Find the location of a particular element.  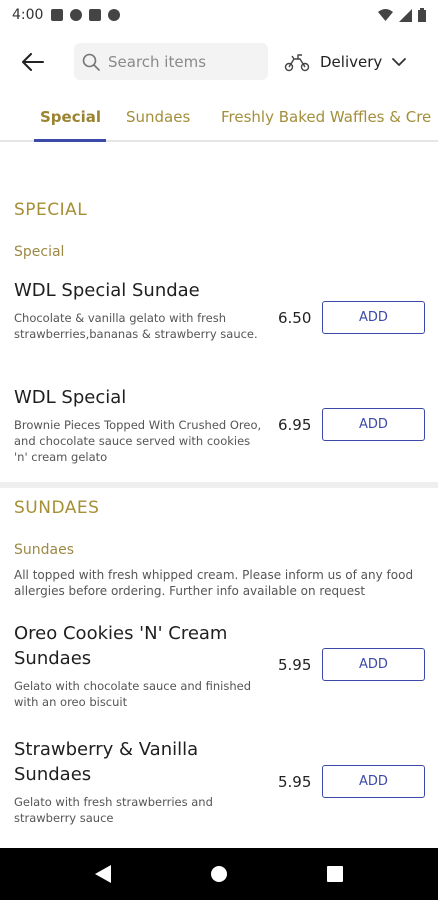

notification-icons is located at coordinates (86, 15).